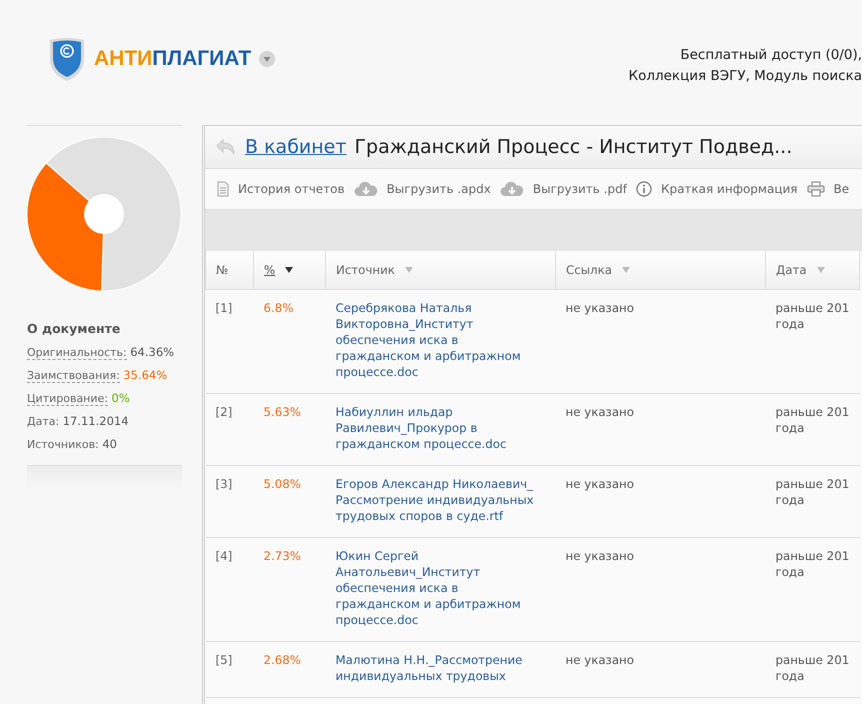  I want to click on percent-cell: 5.08%, so click(290, 502).